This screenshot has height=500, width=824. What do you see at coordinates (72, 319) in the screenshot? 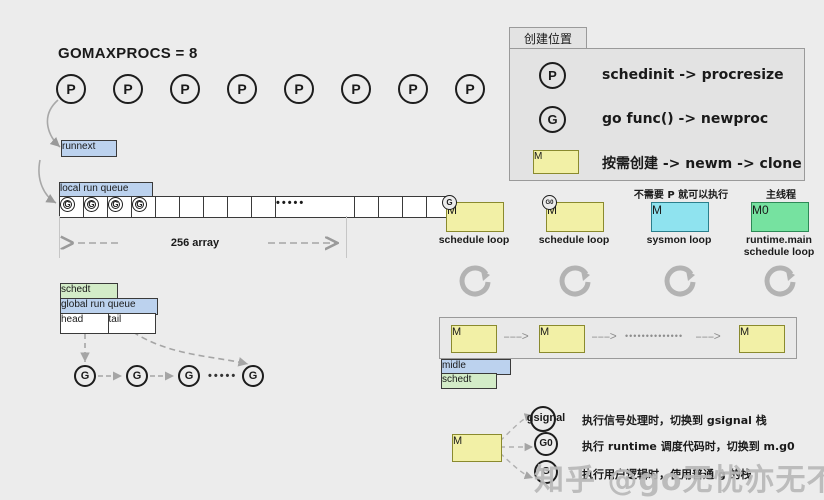
I see `head-text: head` at bounding box center [72, 319].